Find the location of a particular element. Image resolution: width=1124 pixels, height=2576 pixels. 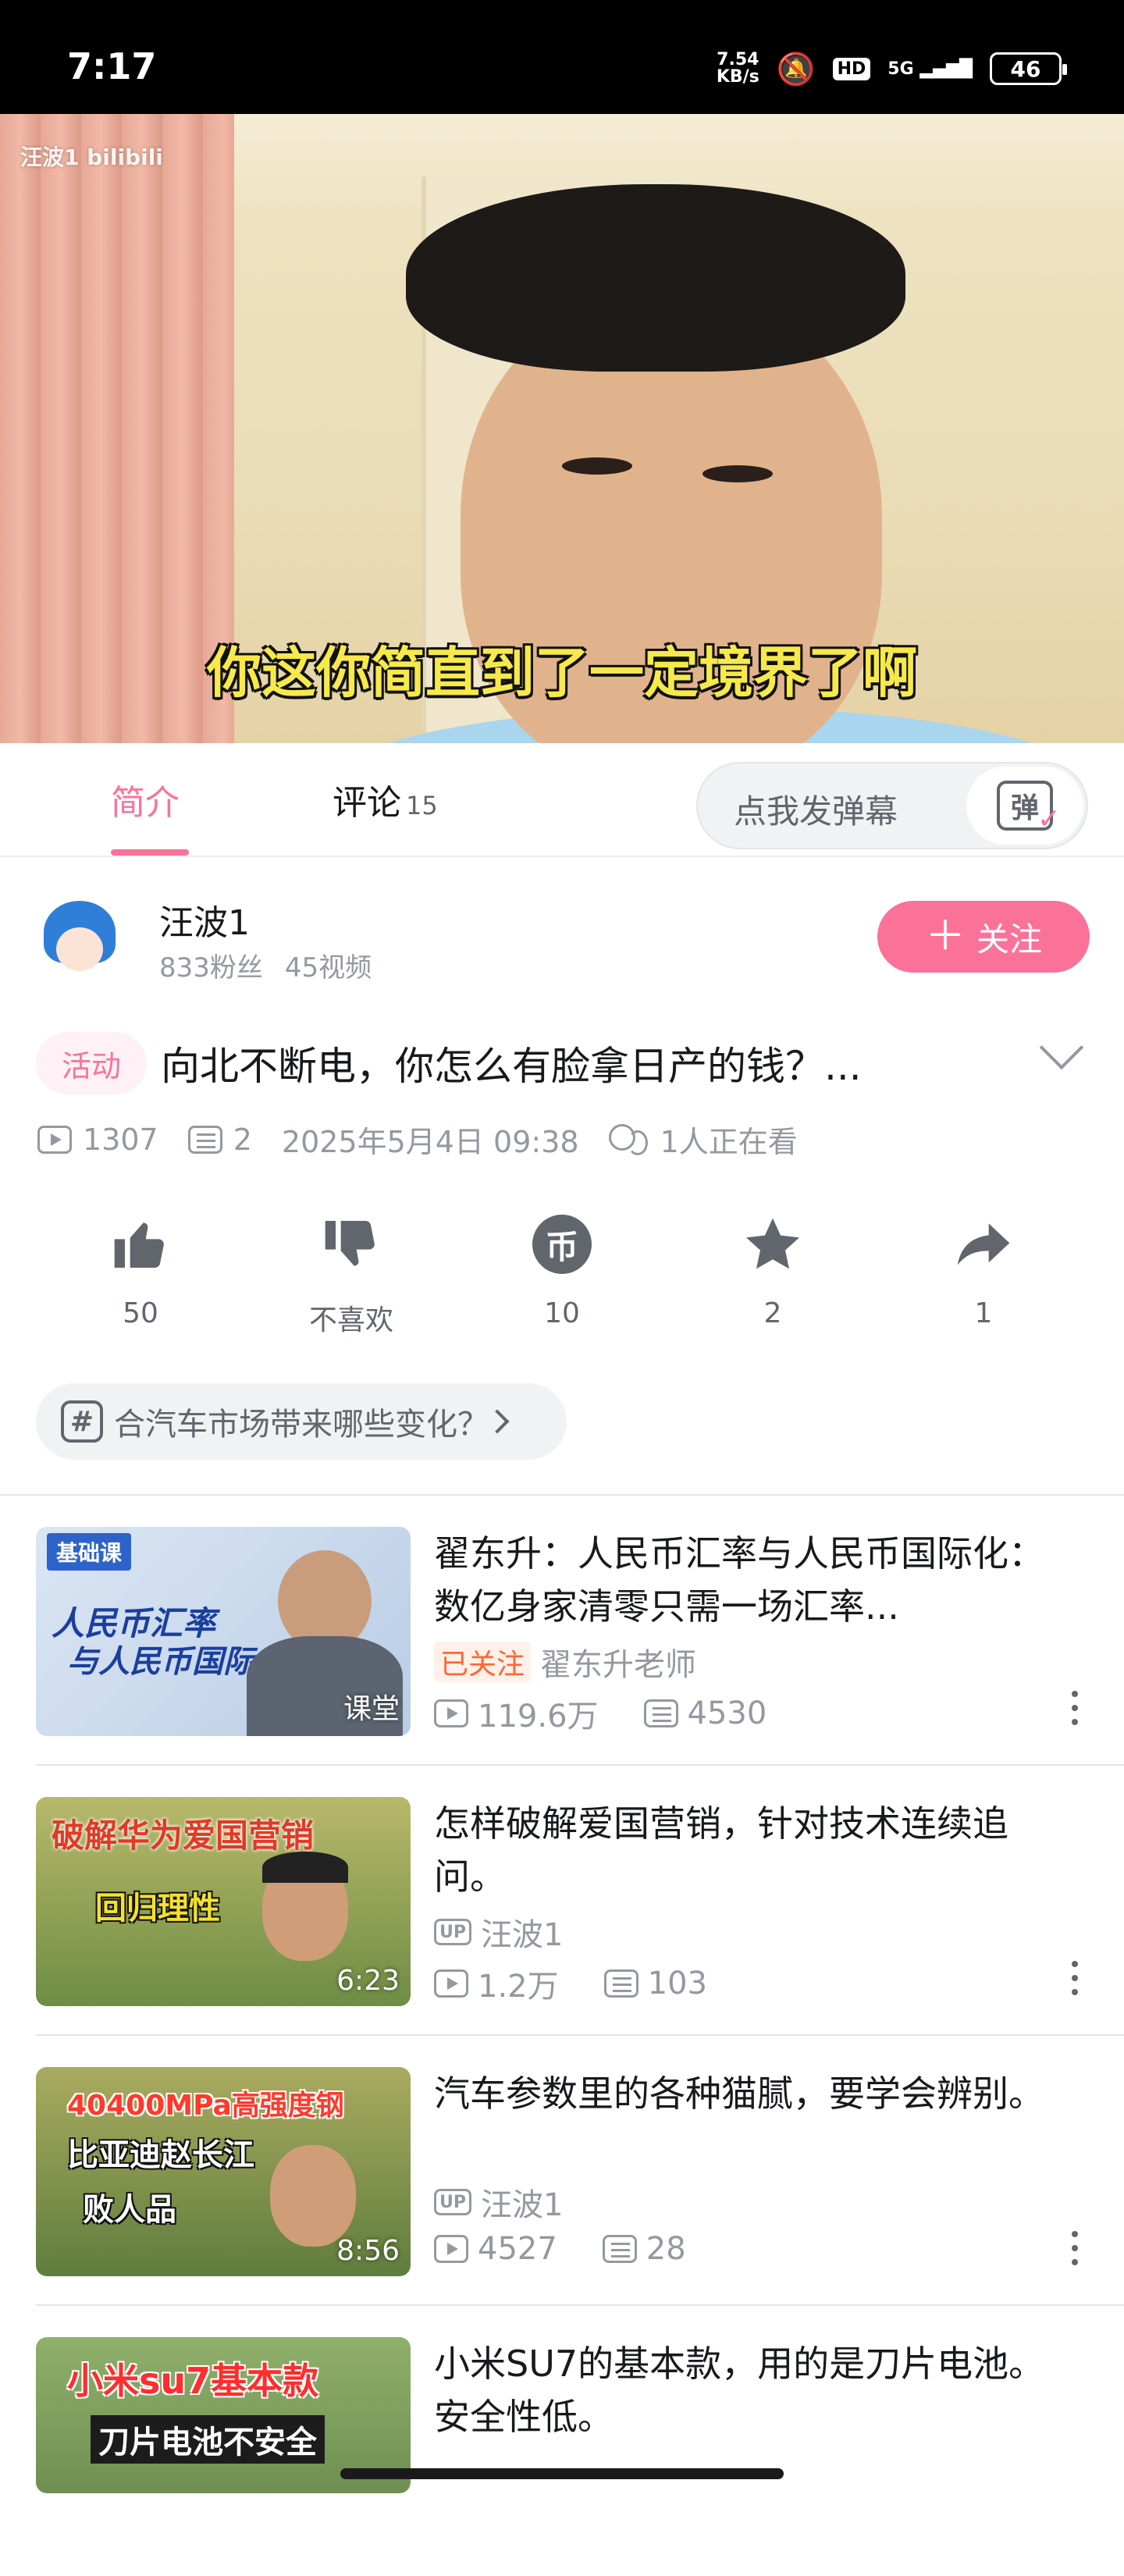

avatar is located at coordinates (79, 939).